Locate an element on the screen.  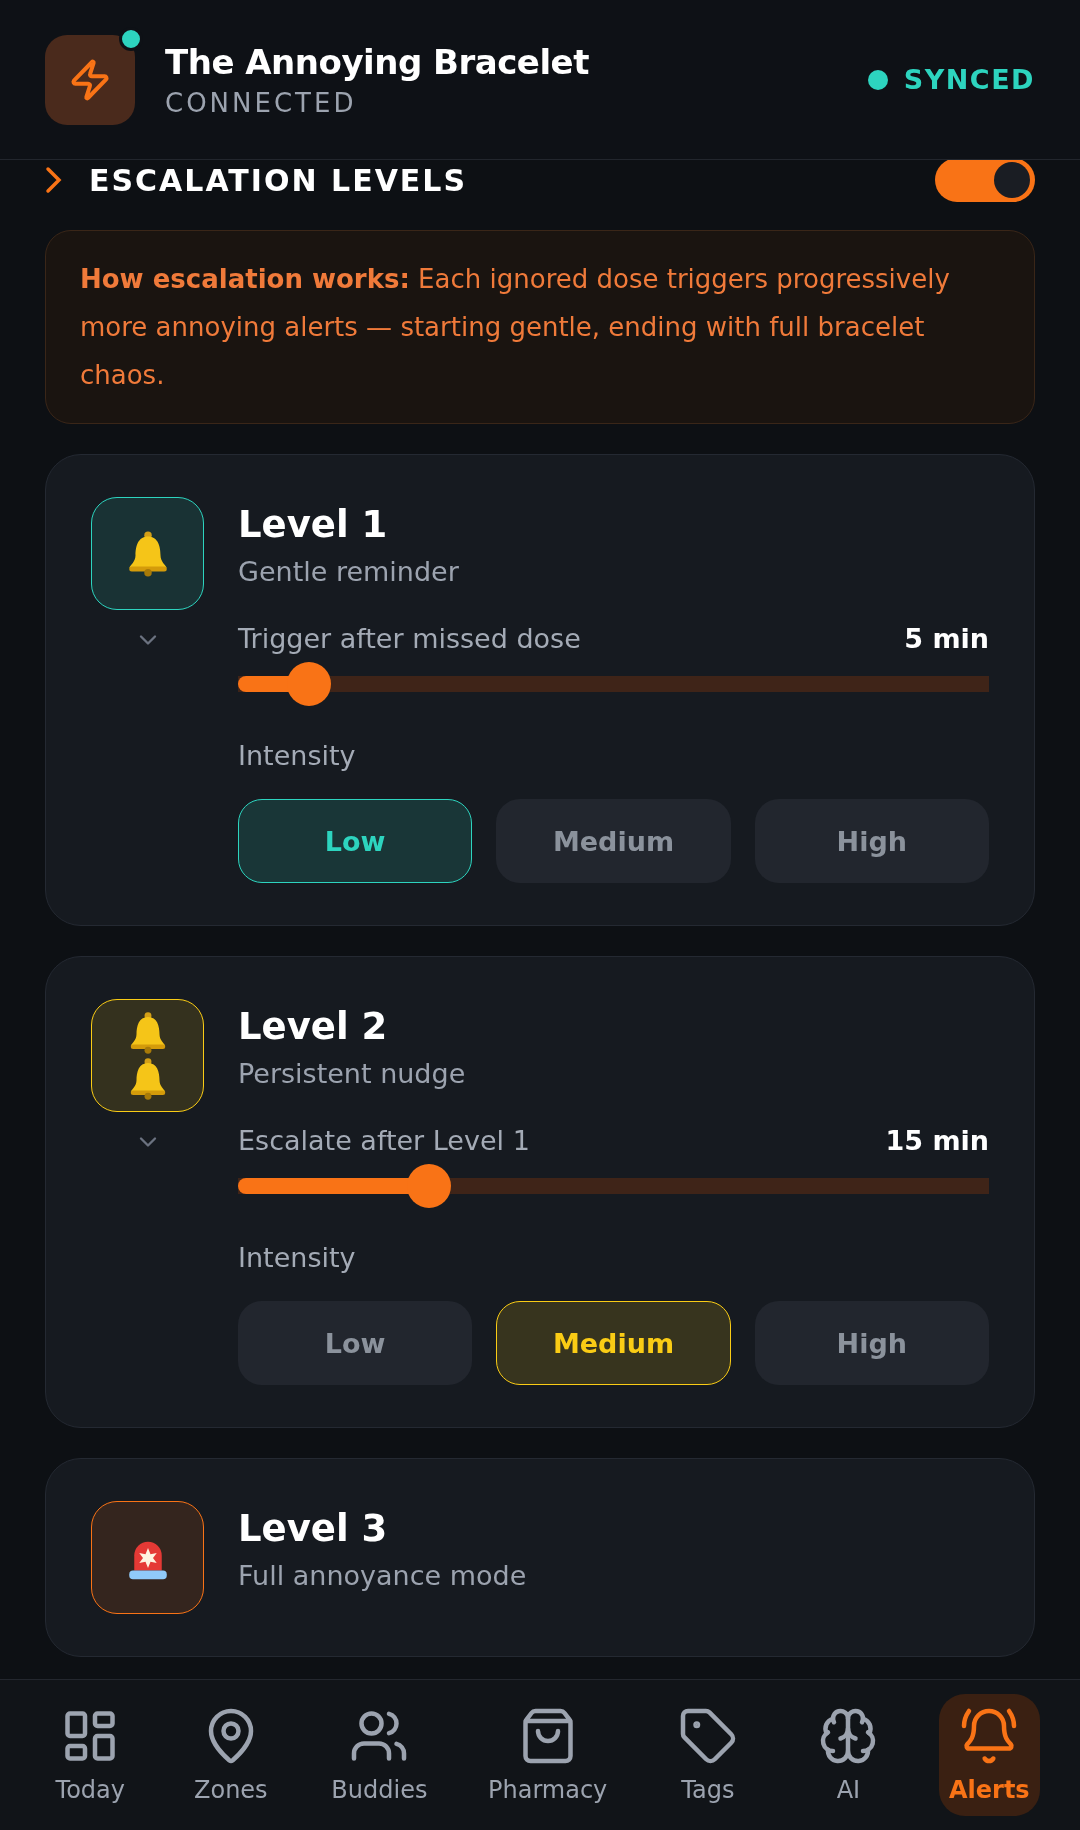
escalation-toggle is located at coordinates (985, 181).